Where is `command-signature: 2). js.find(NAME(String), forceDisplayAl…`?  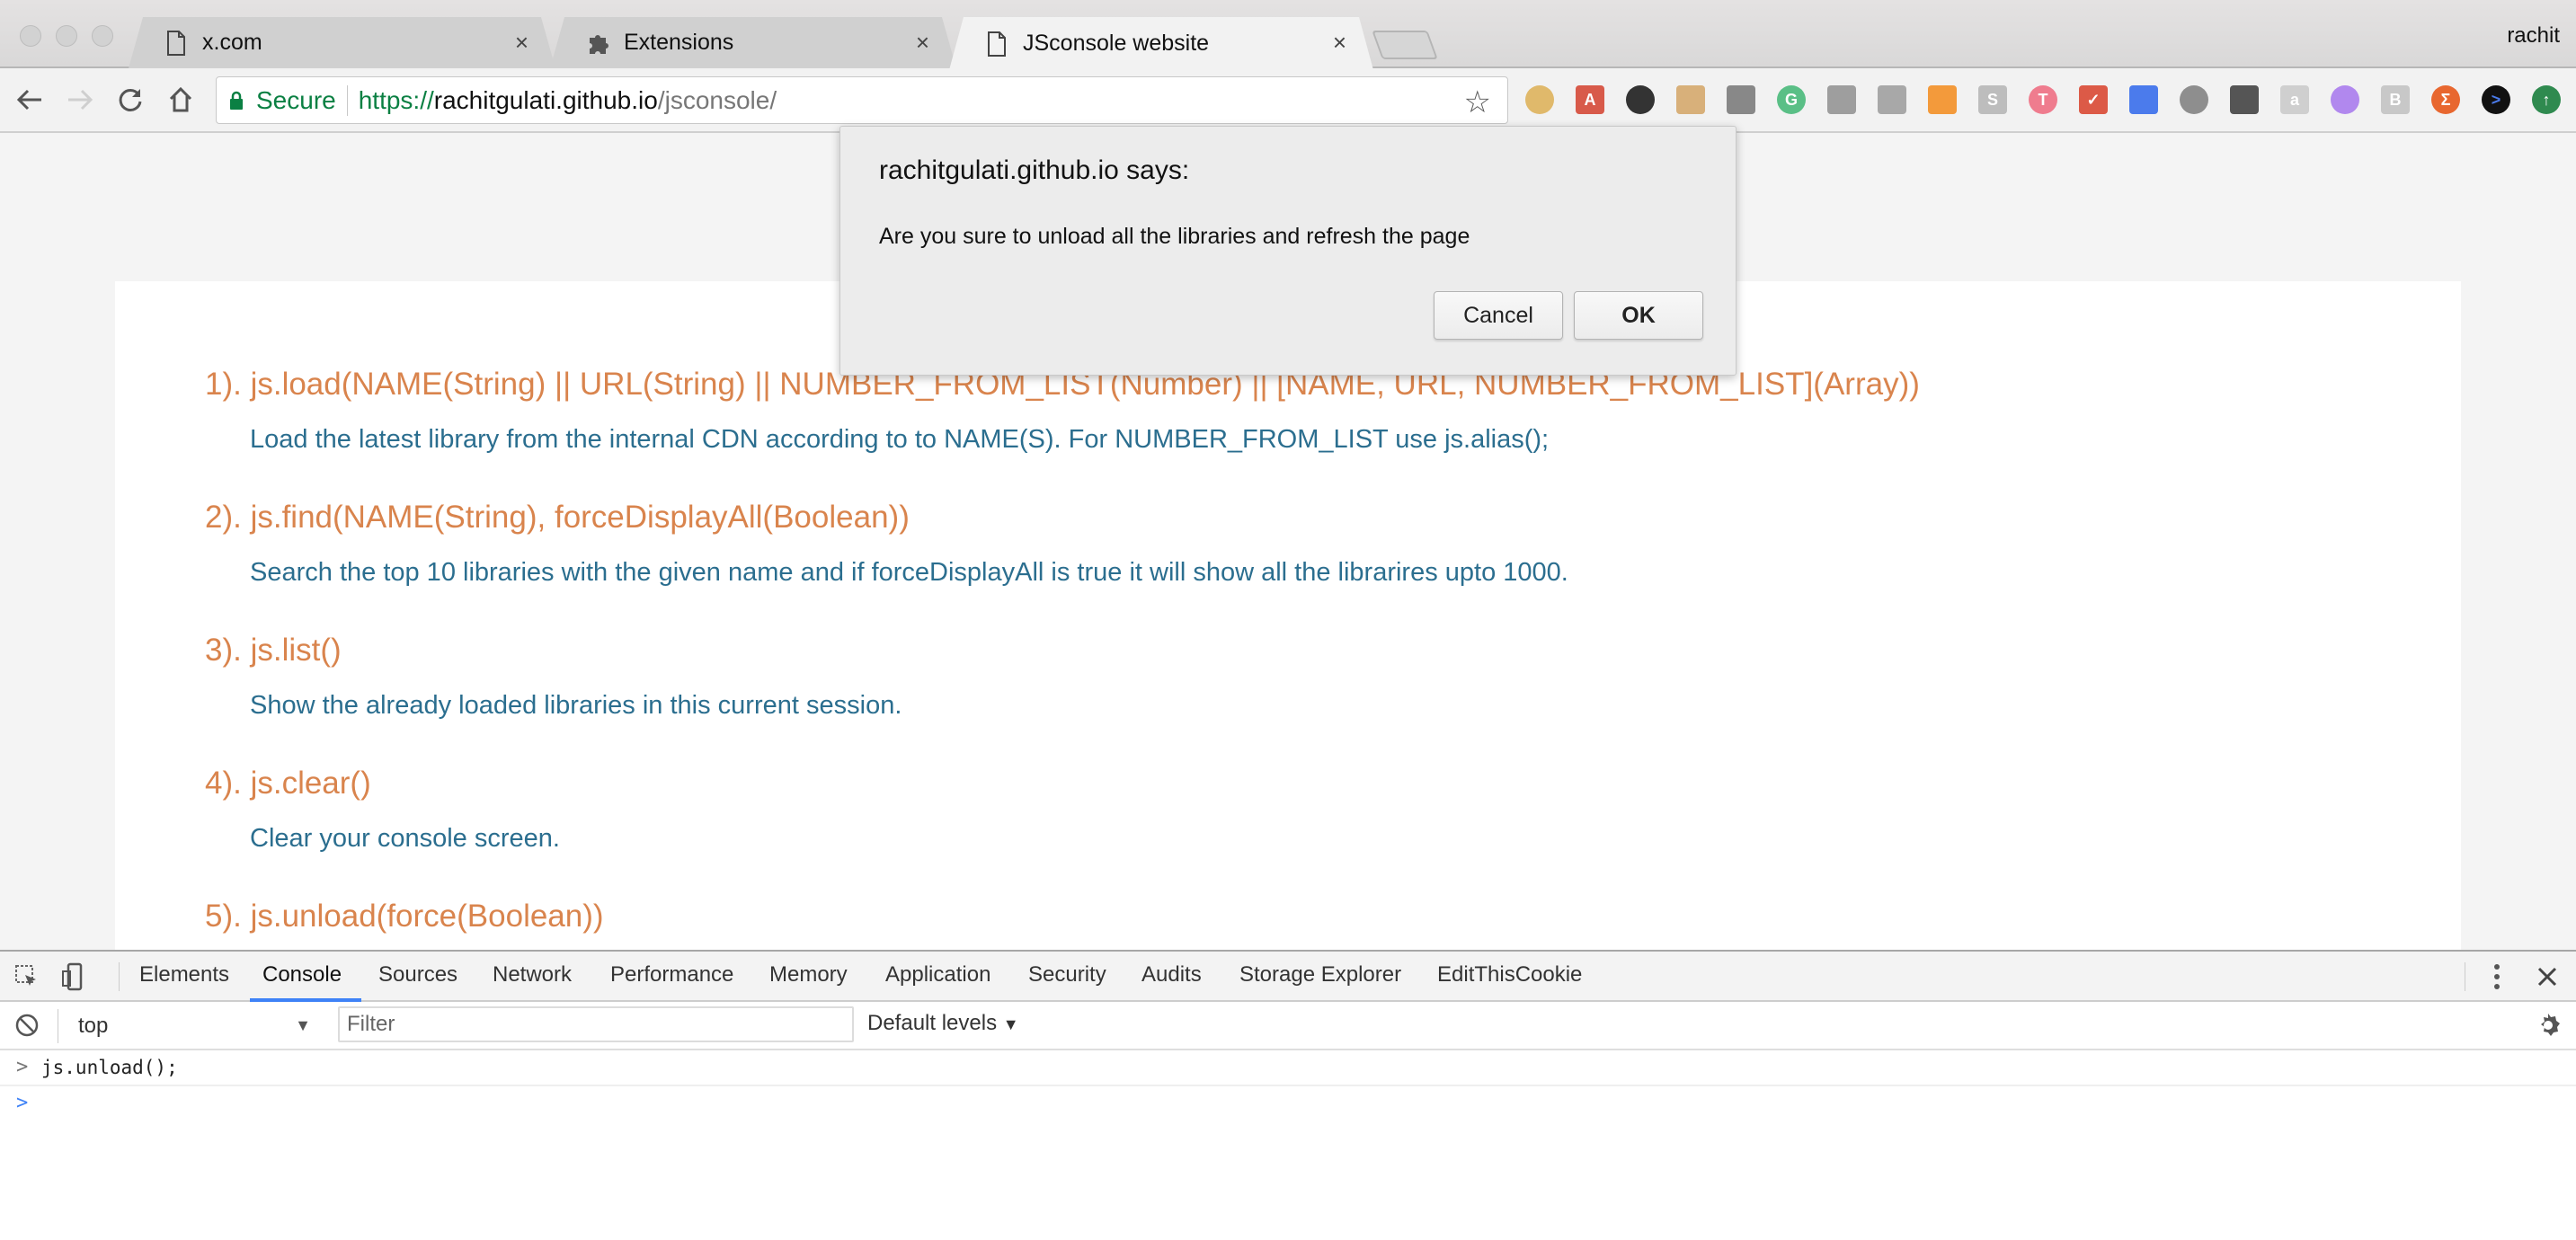 command-signature: 2). js.find(NAME(String), forceDisplayAl… is located at coordinates (557, 517).